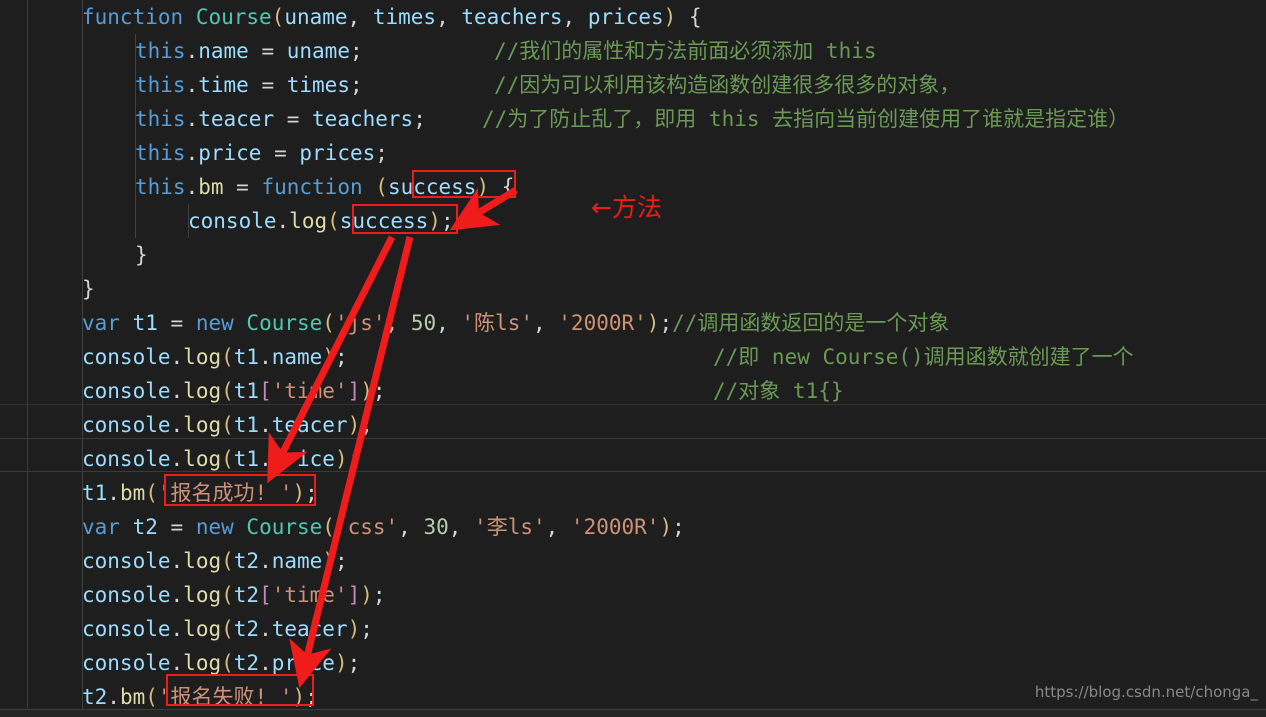 The width and height of the screenshot is (1266, 717). I want to click on token-prop-bm: bm, so click(211, 187).